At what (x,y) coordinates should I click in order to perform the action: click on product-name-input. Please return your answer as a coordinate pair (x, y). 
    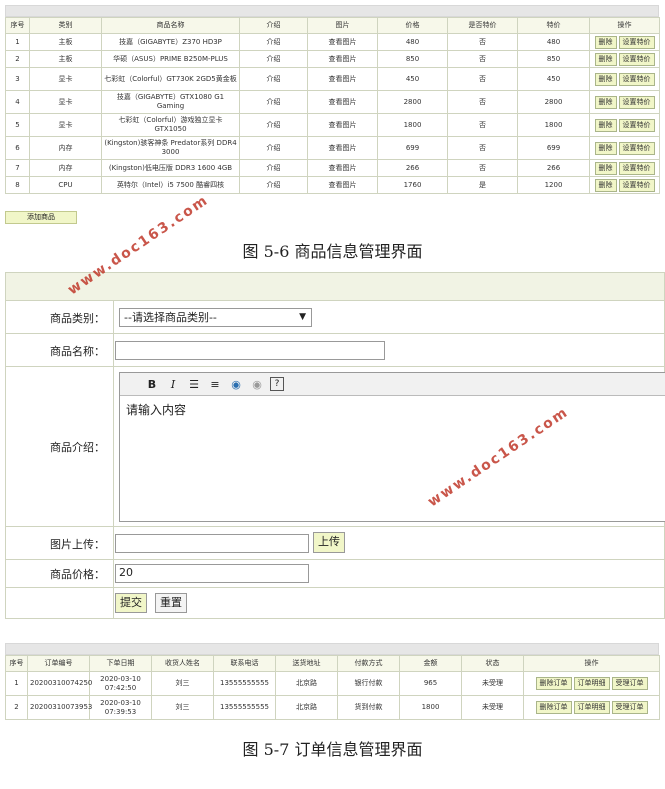
    Looking at the image, I should click on (250, 350).